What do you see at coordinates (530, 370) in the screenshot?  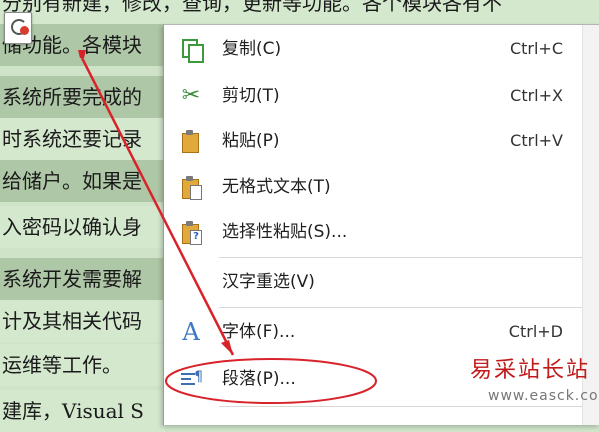 I see `watermark-name: 易采站长站` at bounding box center [530, 370].